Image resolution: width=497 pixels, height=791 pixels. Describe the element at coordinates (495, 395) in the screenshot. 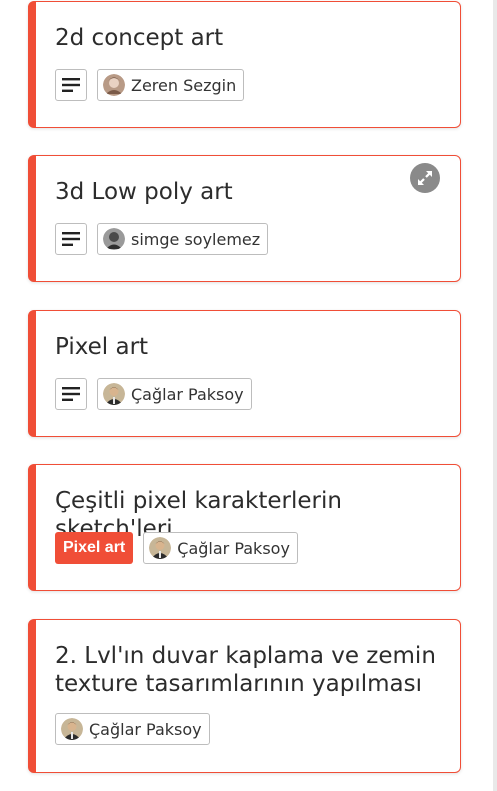

I see `scrollbar-track` at that location.